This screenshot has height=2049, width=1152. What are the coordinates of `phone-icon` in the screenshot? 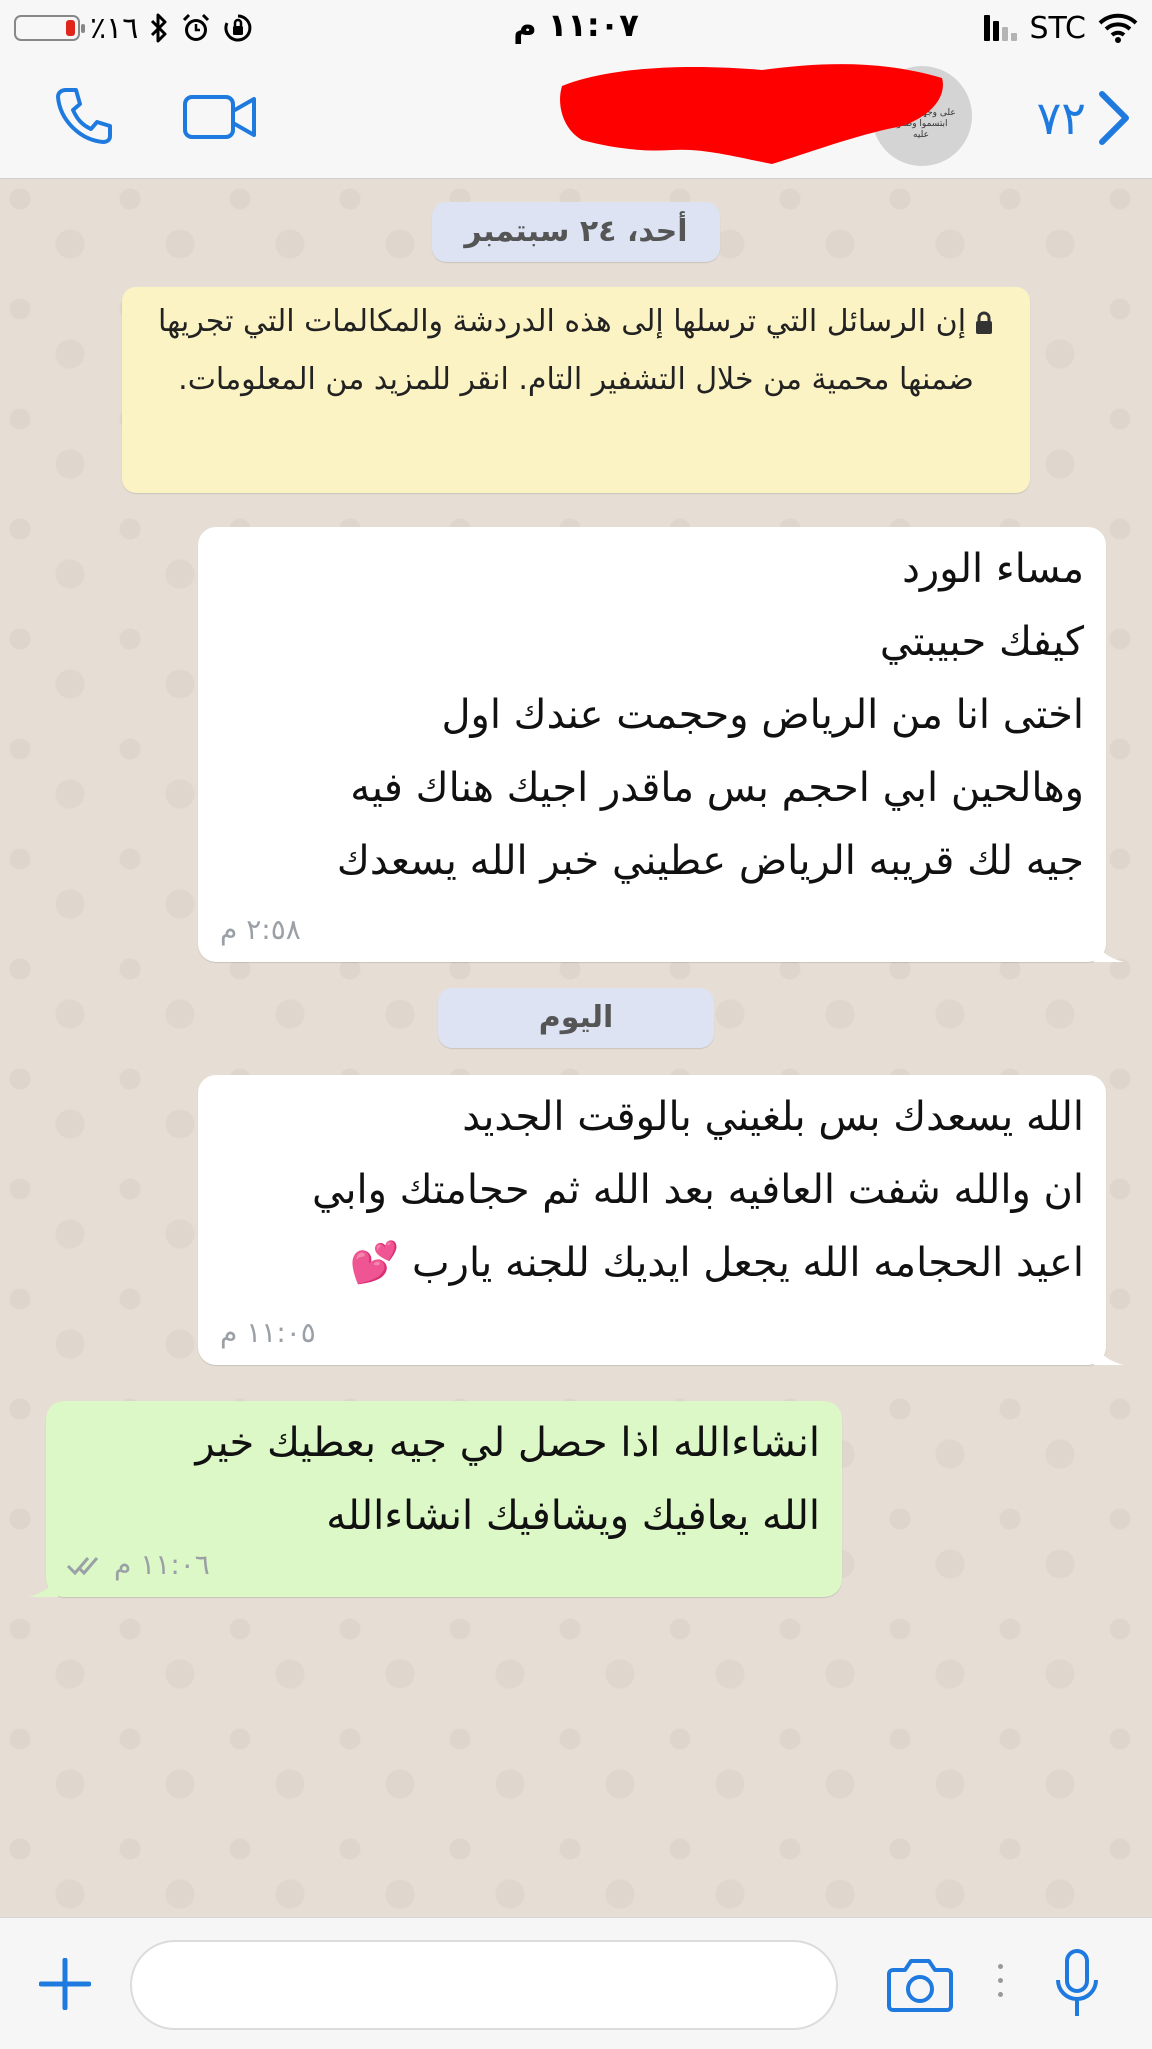 It's located at (84, 116).